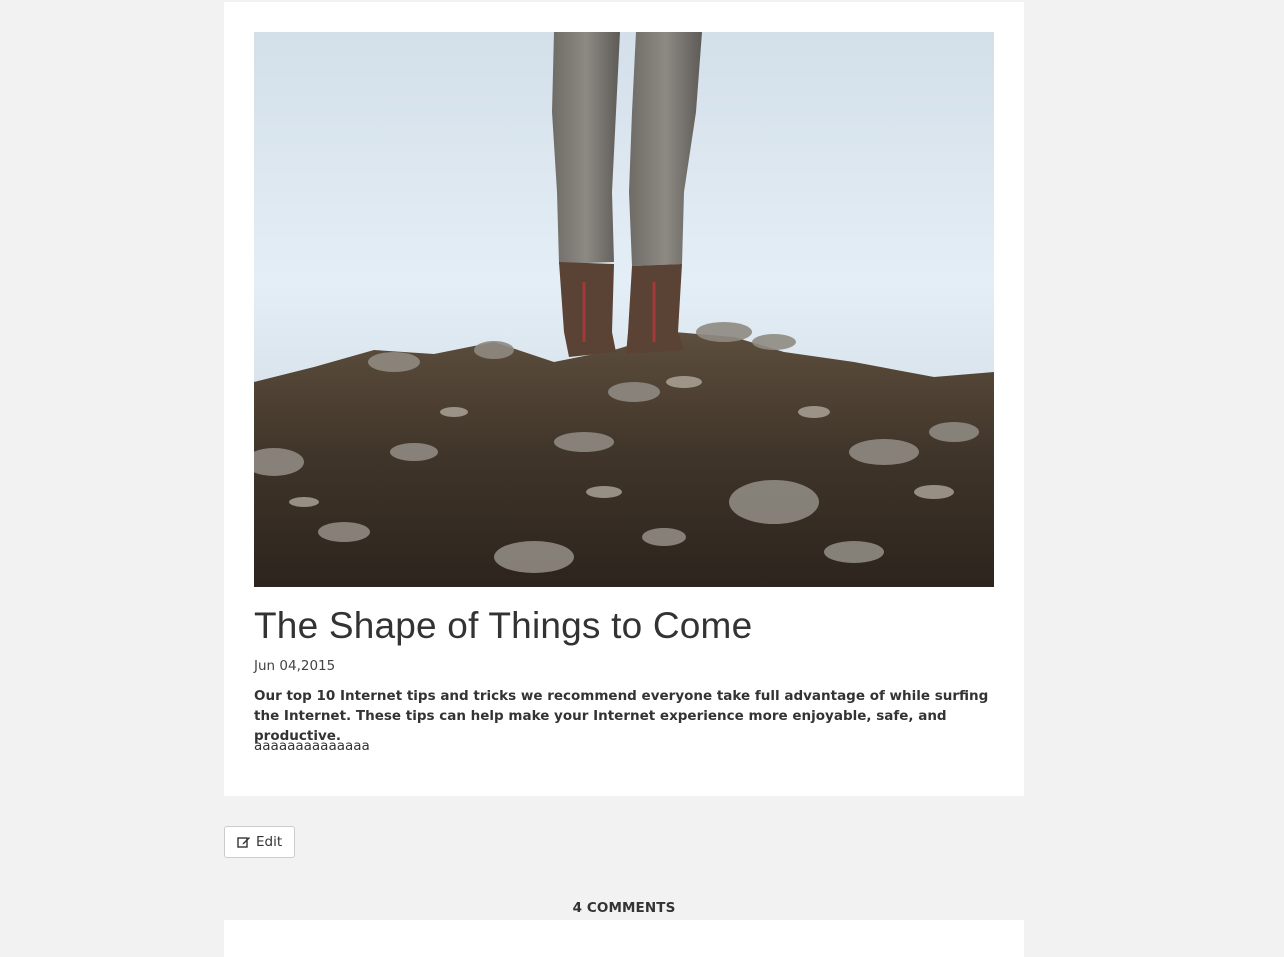 This screenshot has height=957, width=1284. I want to click on article-date: Jun 04,2015, so click(295, 666).